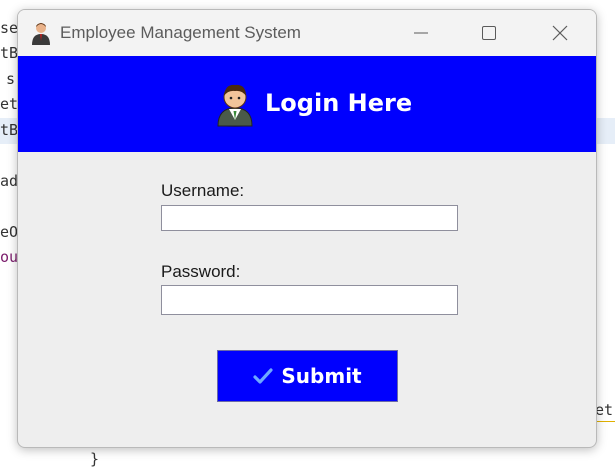 This screenshot has height=469, width=615. Describe the element at coordinates (180, 32) in the screenshot. I see `window-title: Employee Management System` at that location.